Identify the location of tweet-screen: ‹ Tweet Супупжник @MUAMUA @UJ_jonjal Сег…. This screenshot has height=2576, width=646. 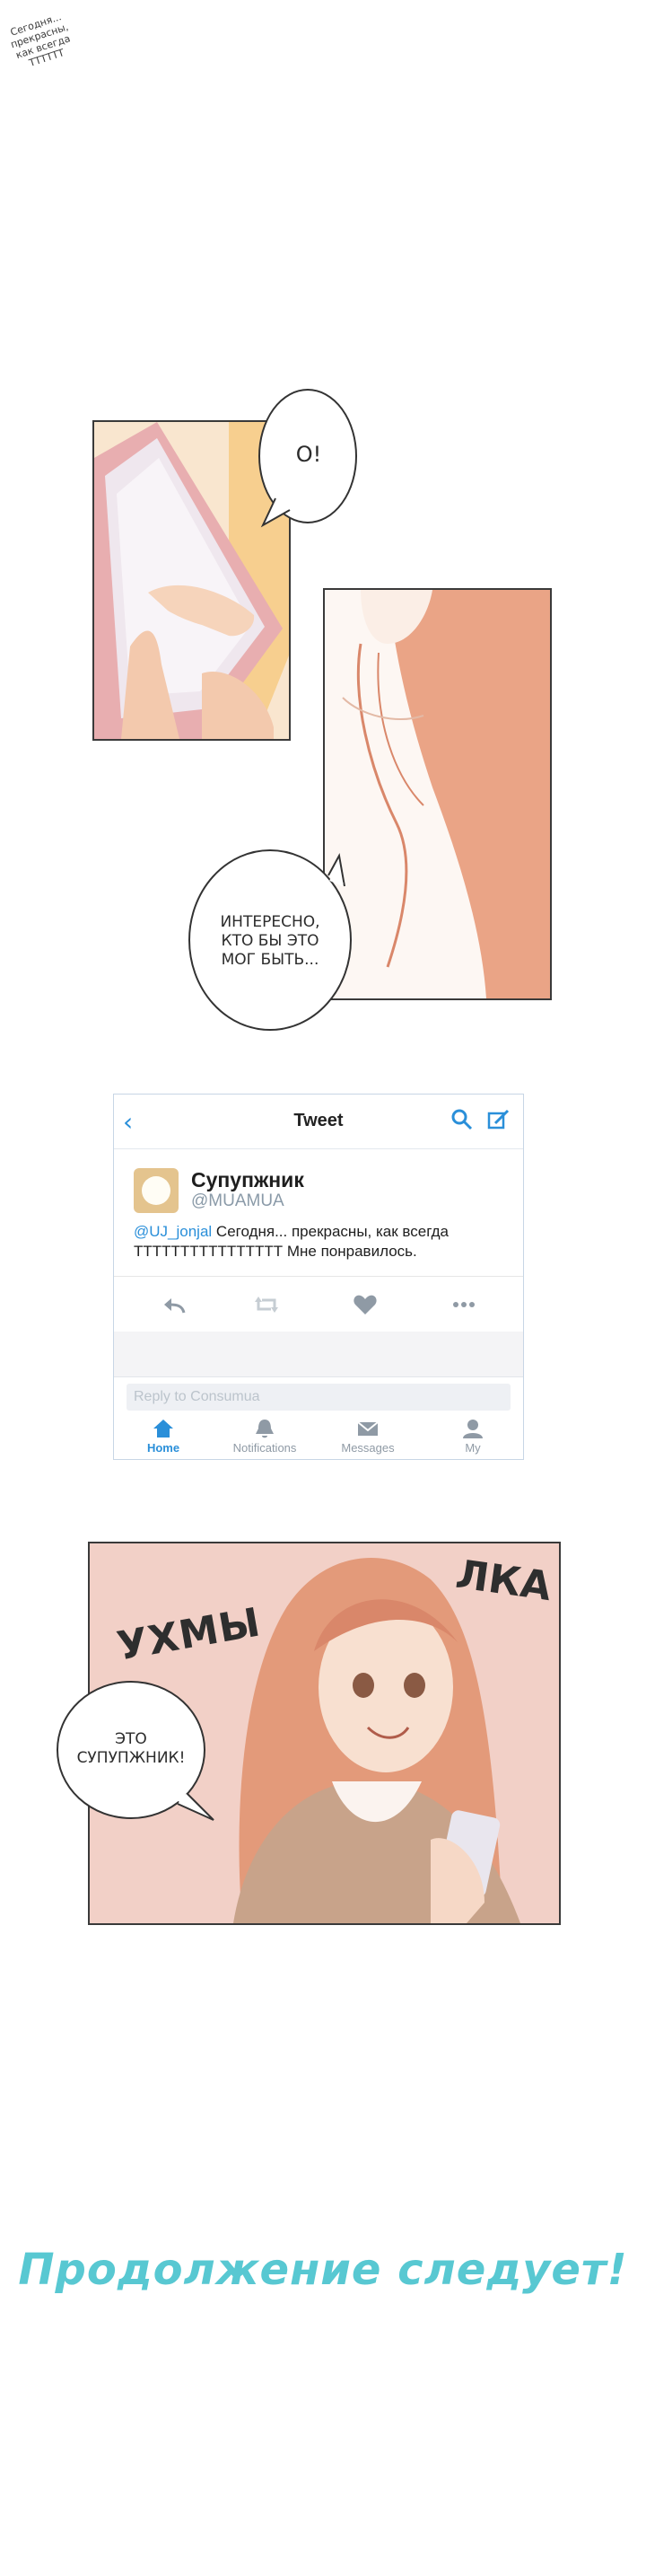
(318, 1277).